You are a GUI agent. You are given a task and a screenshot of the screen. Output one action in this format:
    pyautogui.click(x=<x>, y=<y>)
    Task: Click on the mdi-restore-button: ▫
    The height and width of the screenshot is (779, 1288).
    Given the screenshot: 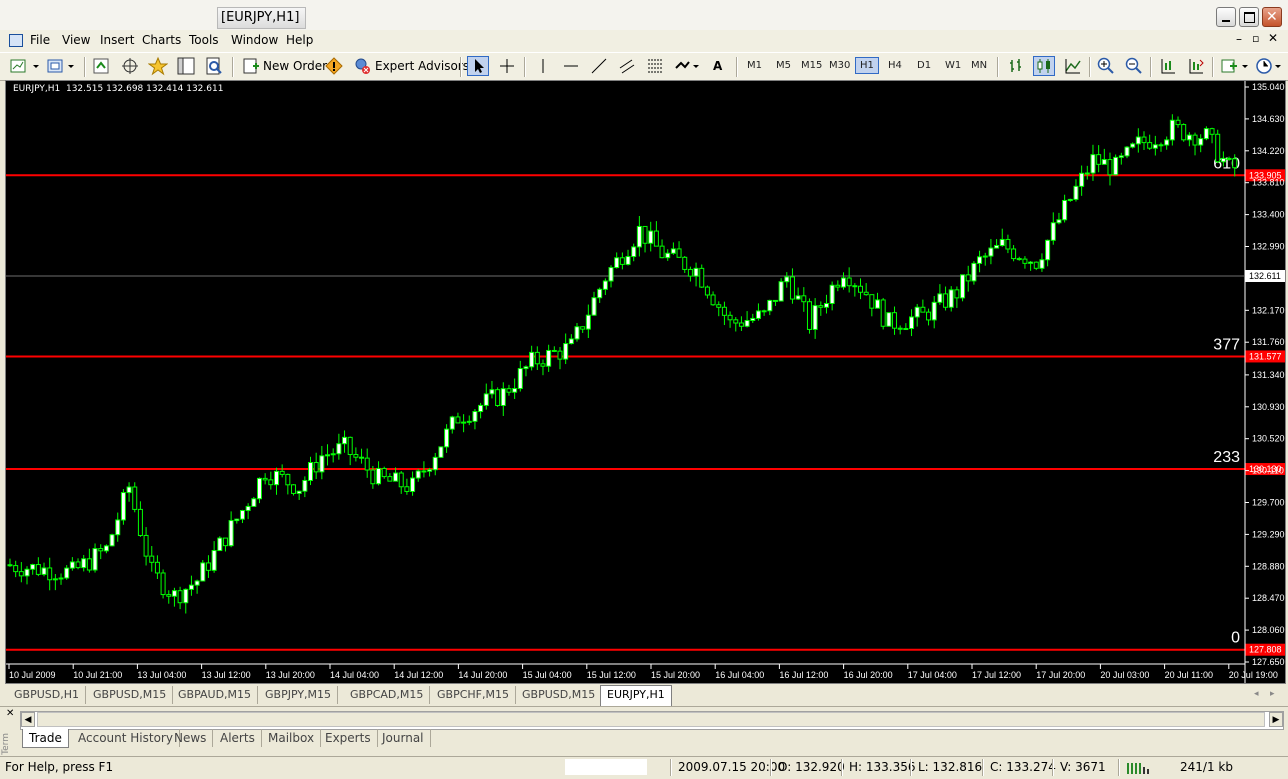 What is the action you would take?
    pyautogui.click(x=1255, y=38)
    